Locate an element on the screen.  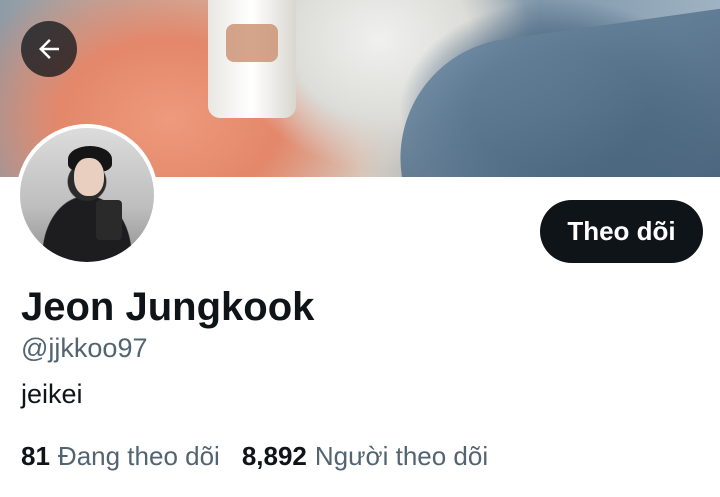
following-link: 81 Đang theo dõi is located at coordinates (120, 456).